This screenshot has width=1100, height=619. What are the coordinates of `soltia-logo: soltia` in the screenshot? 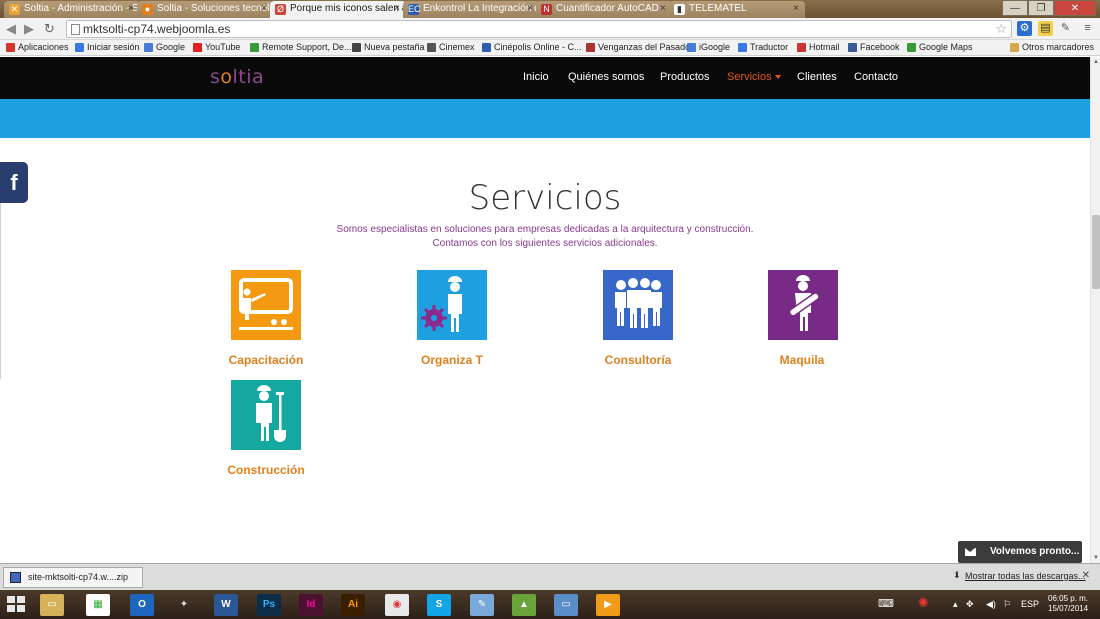 It's located at (237, 77).